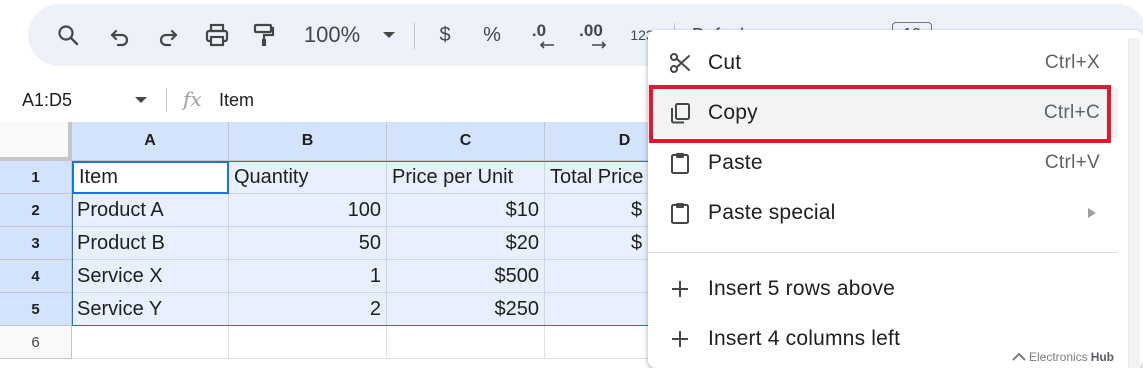 Image resolution: width=1143 pixels, height=368 pixels. I want to click on search-menus-button, so click(68, 35).